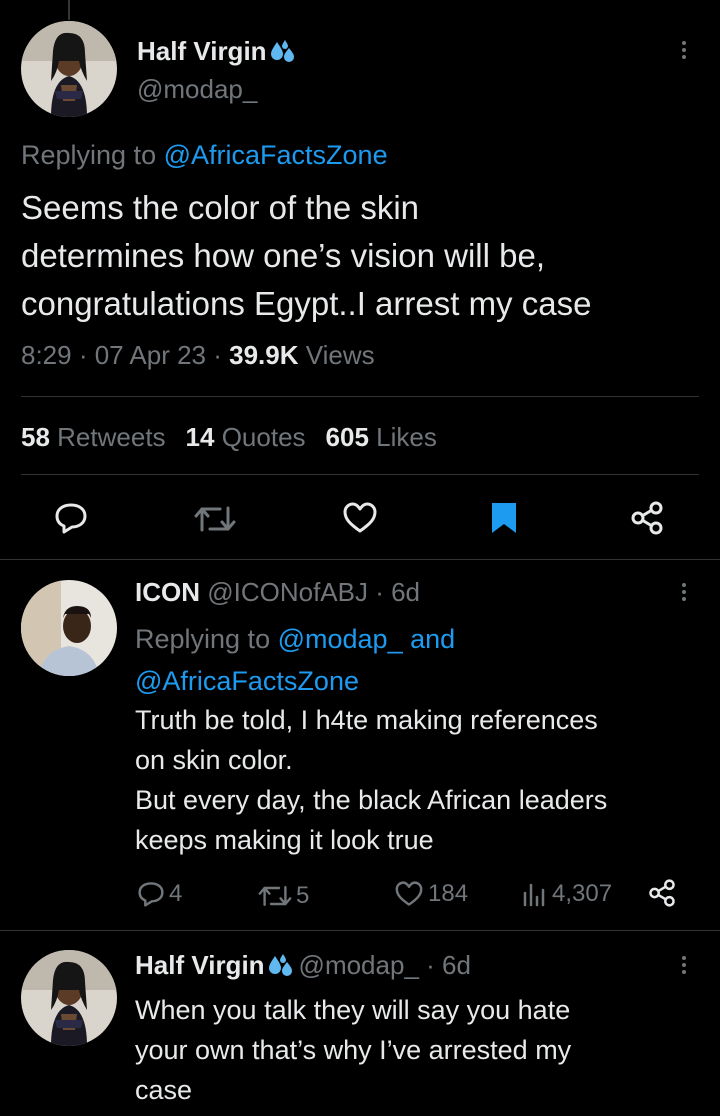 Image resolution: width=720 pixels, height=1116 pixels. What do you see at coordinates (306, 303) in the screenshot?
I see `tweet-text-line: congratulations Egypt..I arrest my case` at bounding box center [306, 303].